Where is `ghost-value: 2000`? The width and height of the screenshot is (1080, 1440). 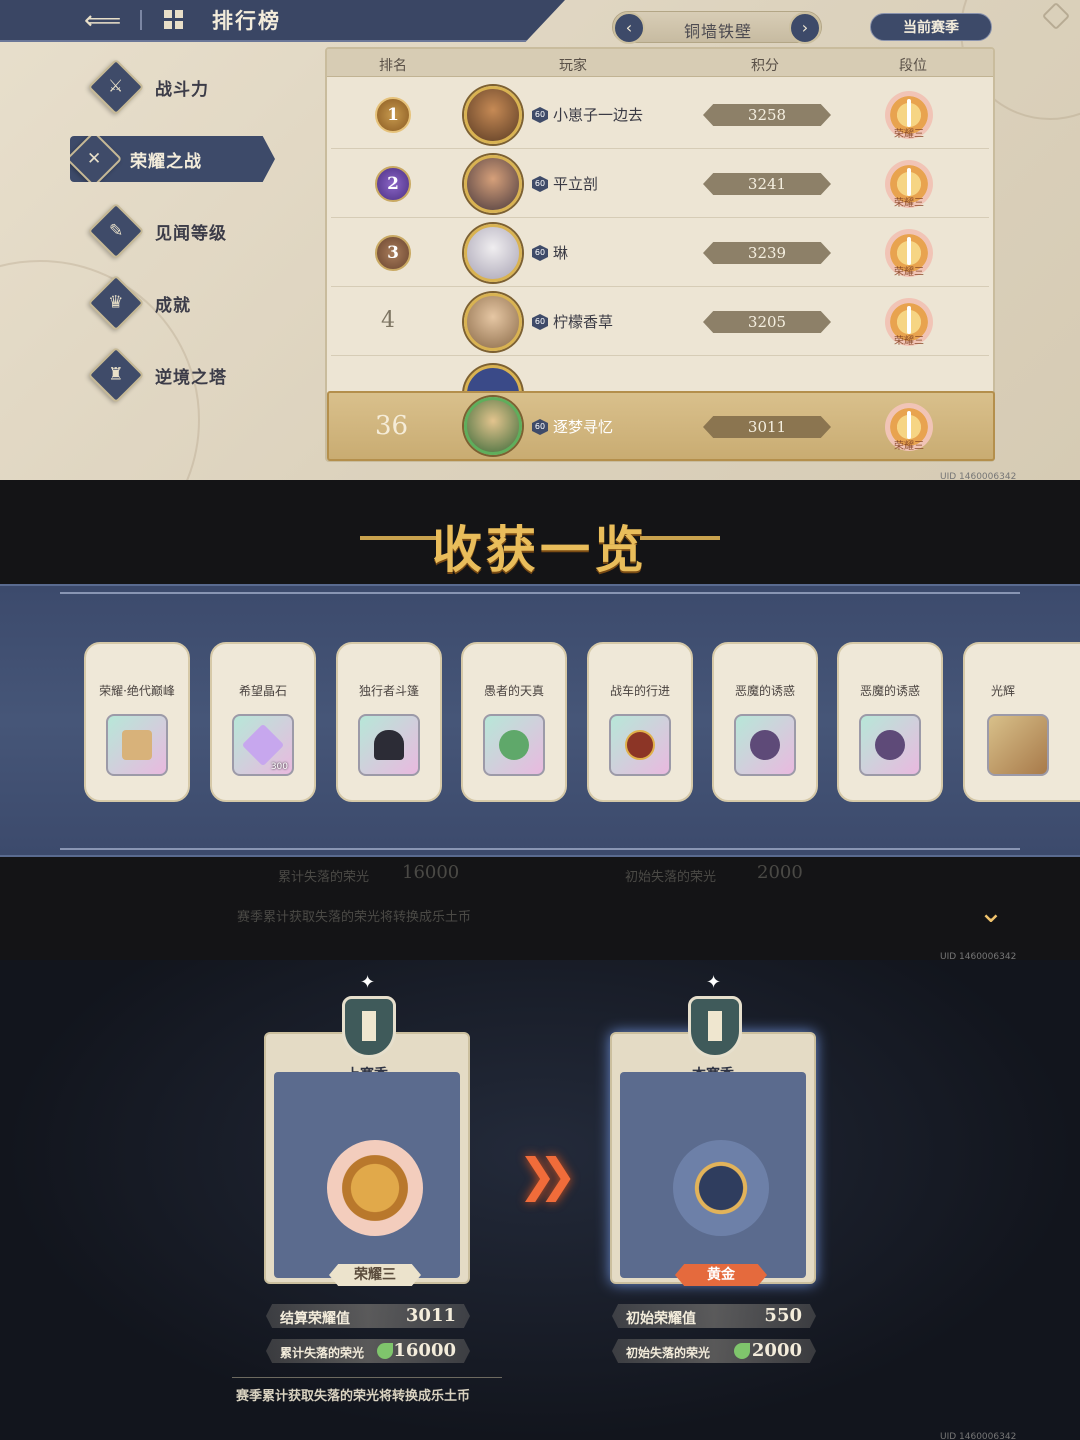 ghost-value: 2000 is located at coordinates (780, 872).